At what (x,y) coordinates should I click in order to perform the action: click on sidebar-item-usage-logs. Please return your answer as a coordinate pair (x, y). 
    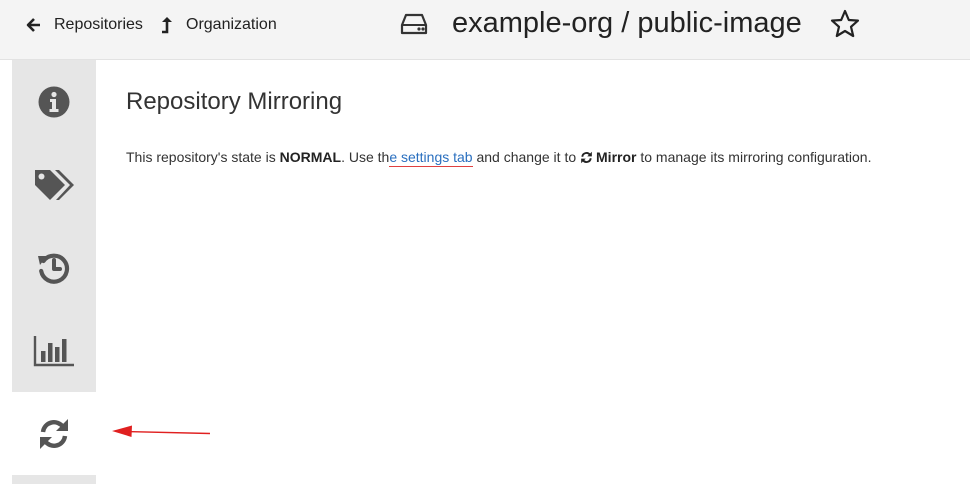
    Looking at the image, I should click on (54, 350).